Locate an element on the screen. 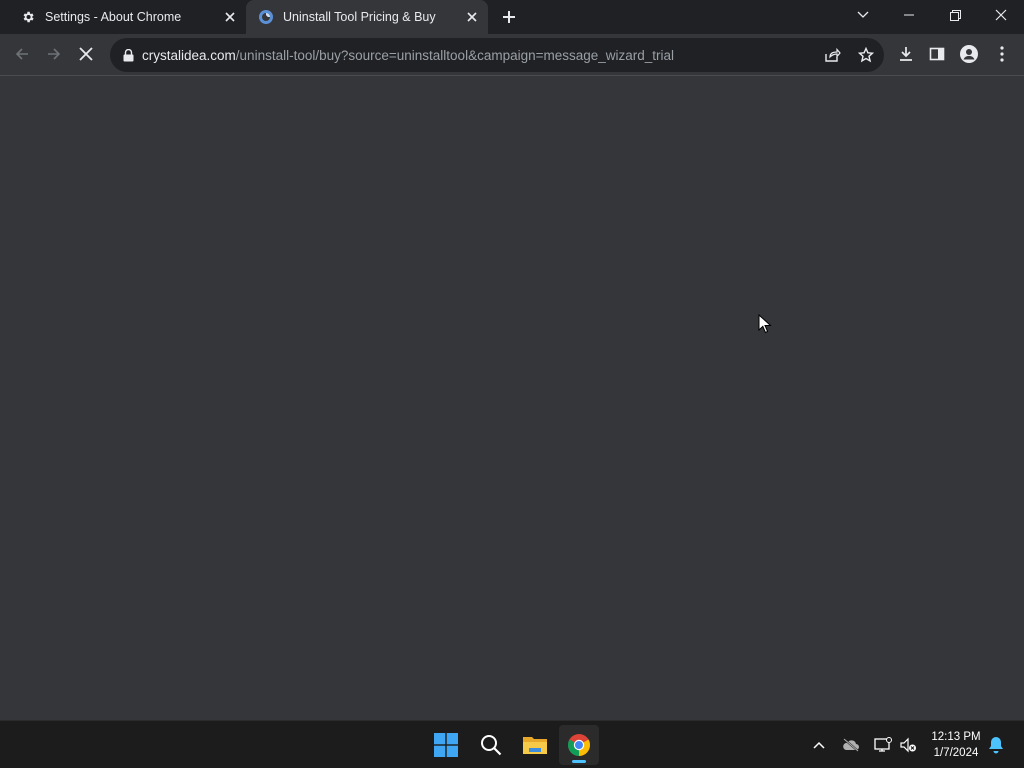 The image size is (1024, 768). back-button is located at coordinates (22, 54).